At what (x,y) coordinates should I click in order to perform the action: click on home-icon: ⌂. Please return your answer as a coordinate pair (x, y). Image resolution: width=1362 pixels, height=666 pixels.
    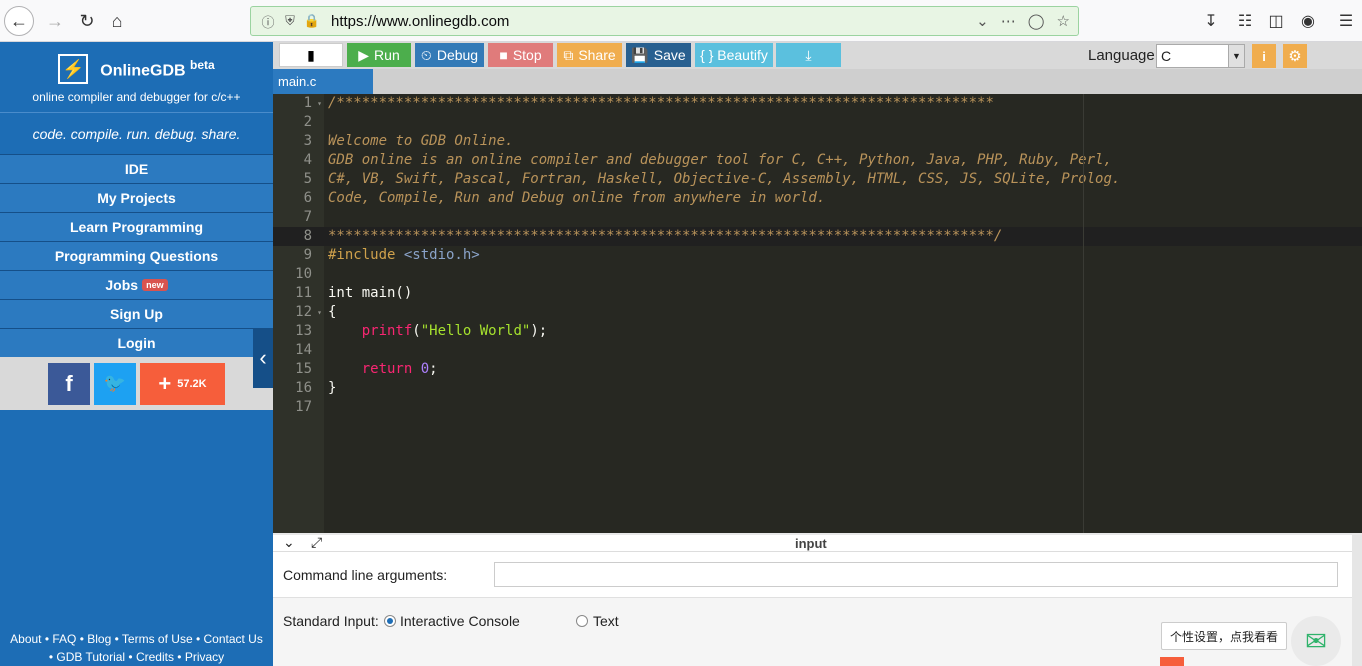
    Looking at the image, I should click on (117, 21).